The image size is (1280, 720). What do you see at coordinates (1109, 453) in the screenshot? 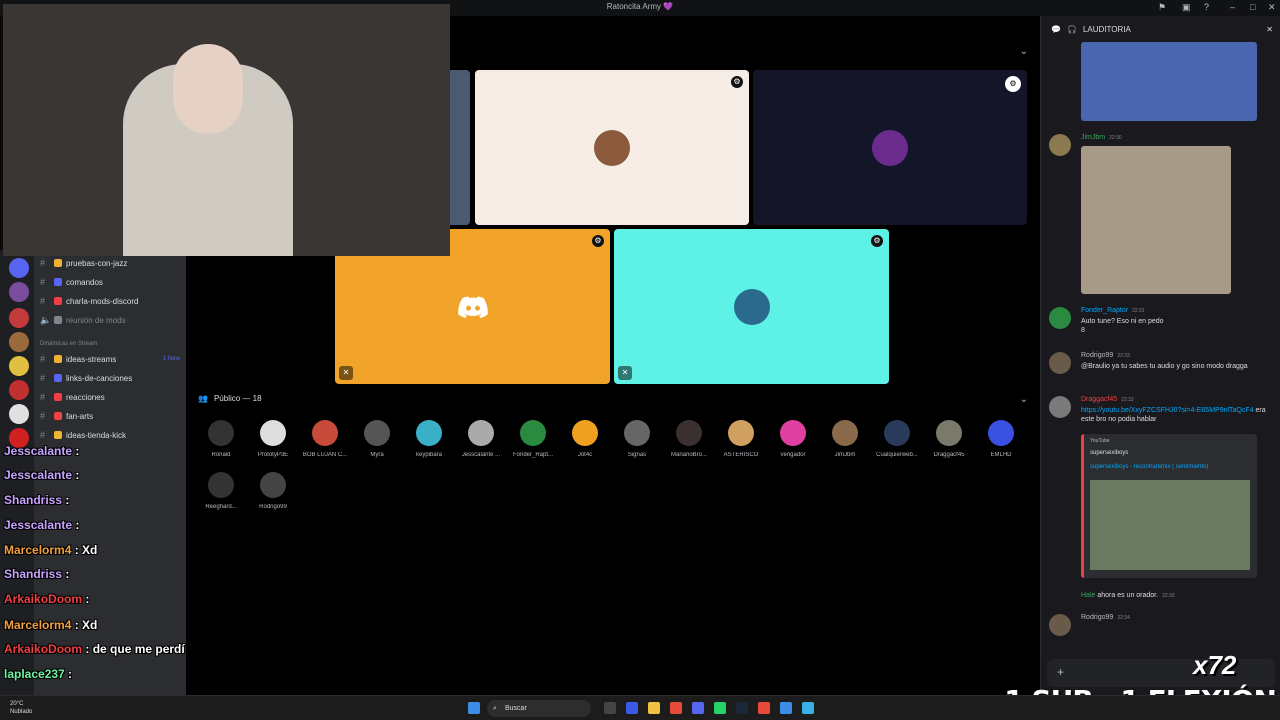
I see `embed-author: supersexiboys` at bounding box center [1109, 453].